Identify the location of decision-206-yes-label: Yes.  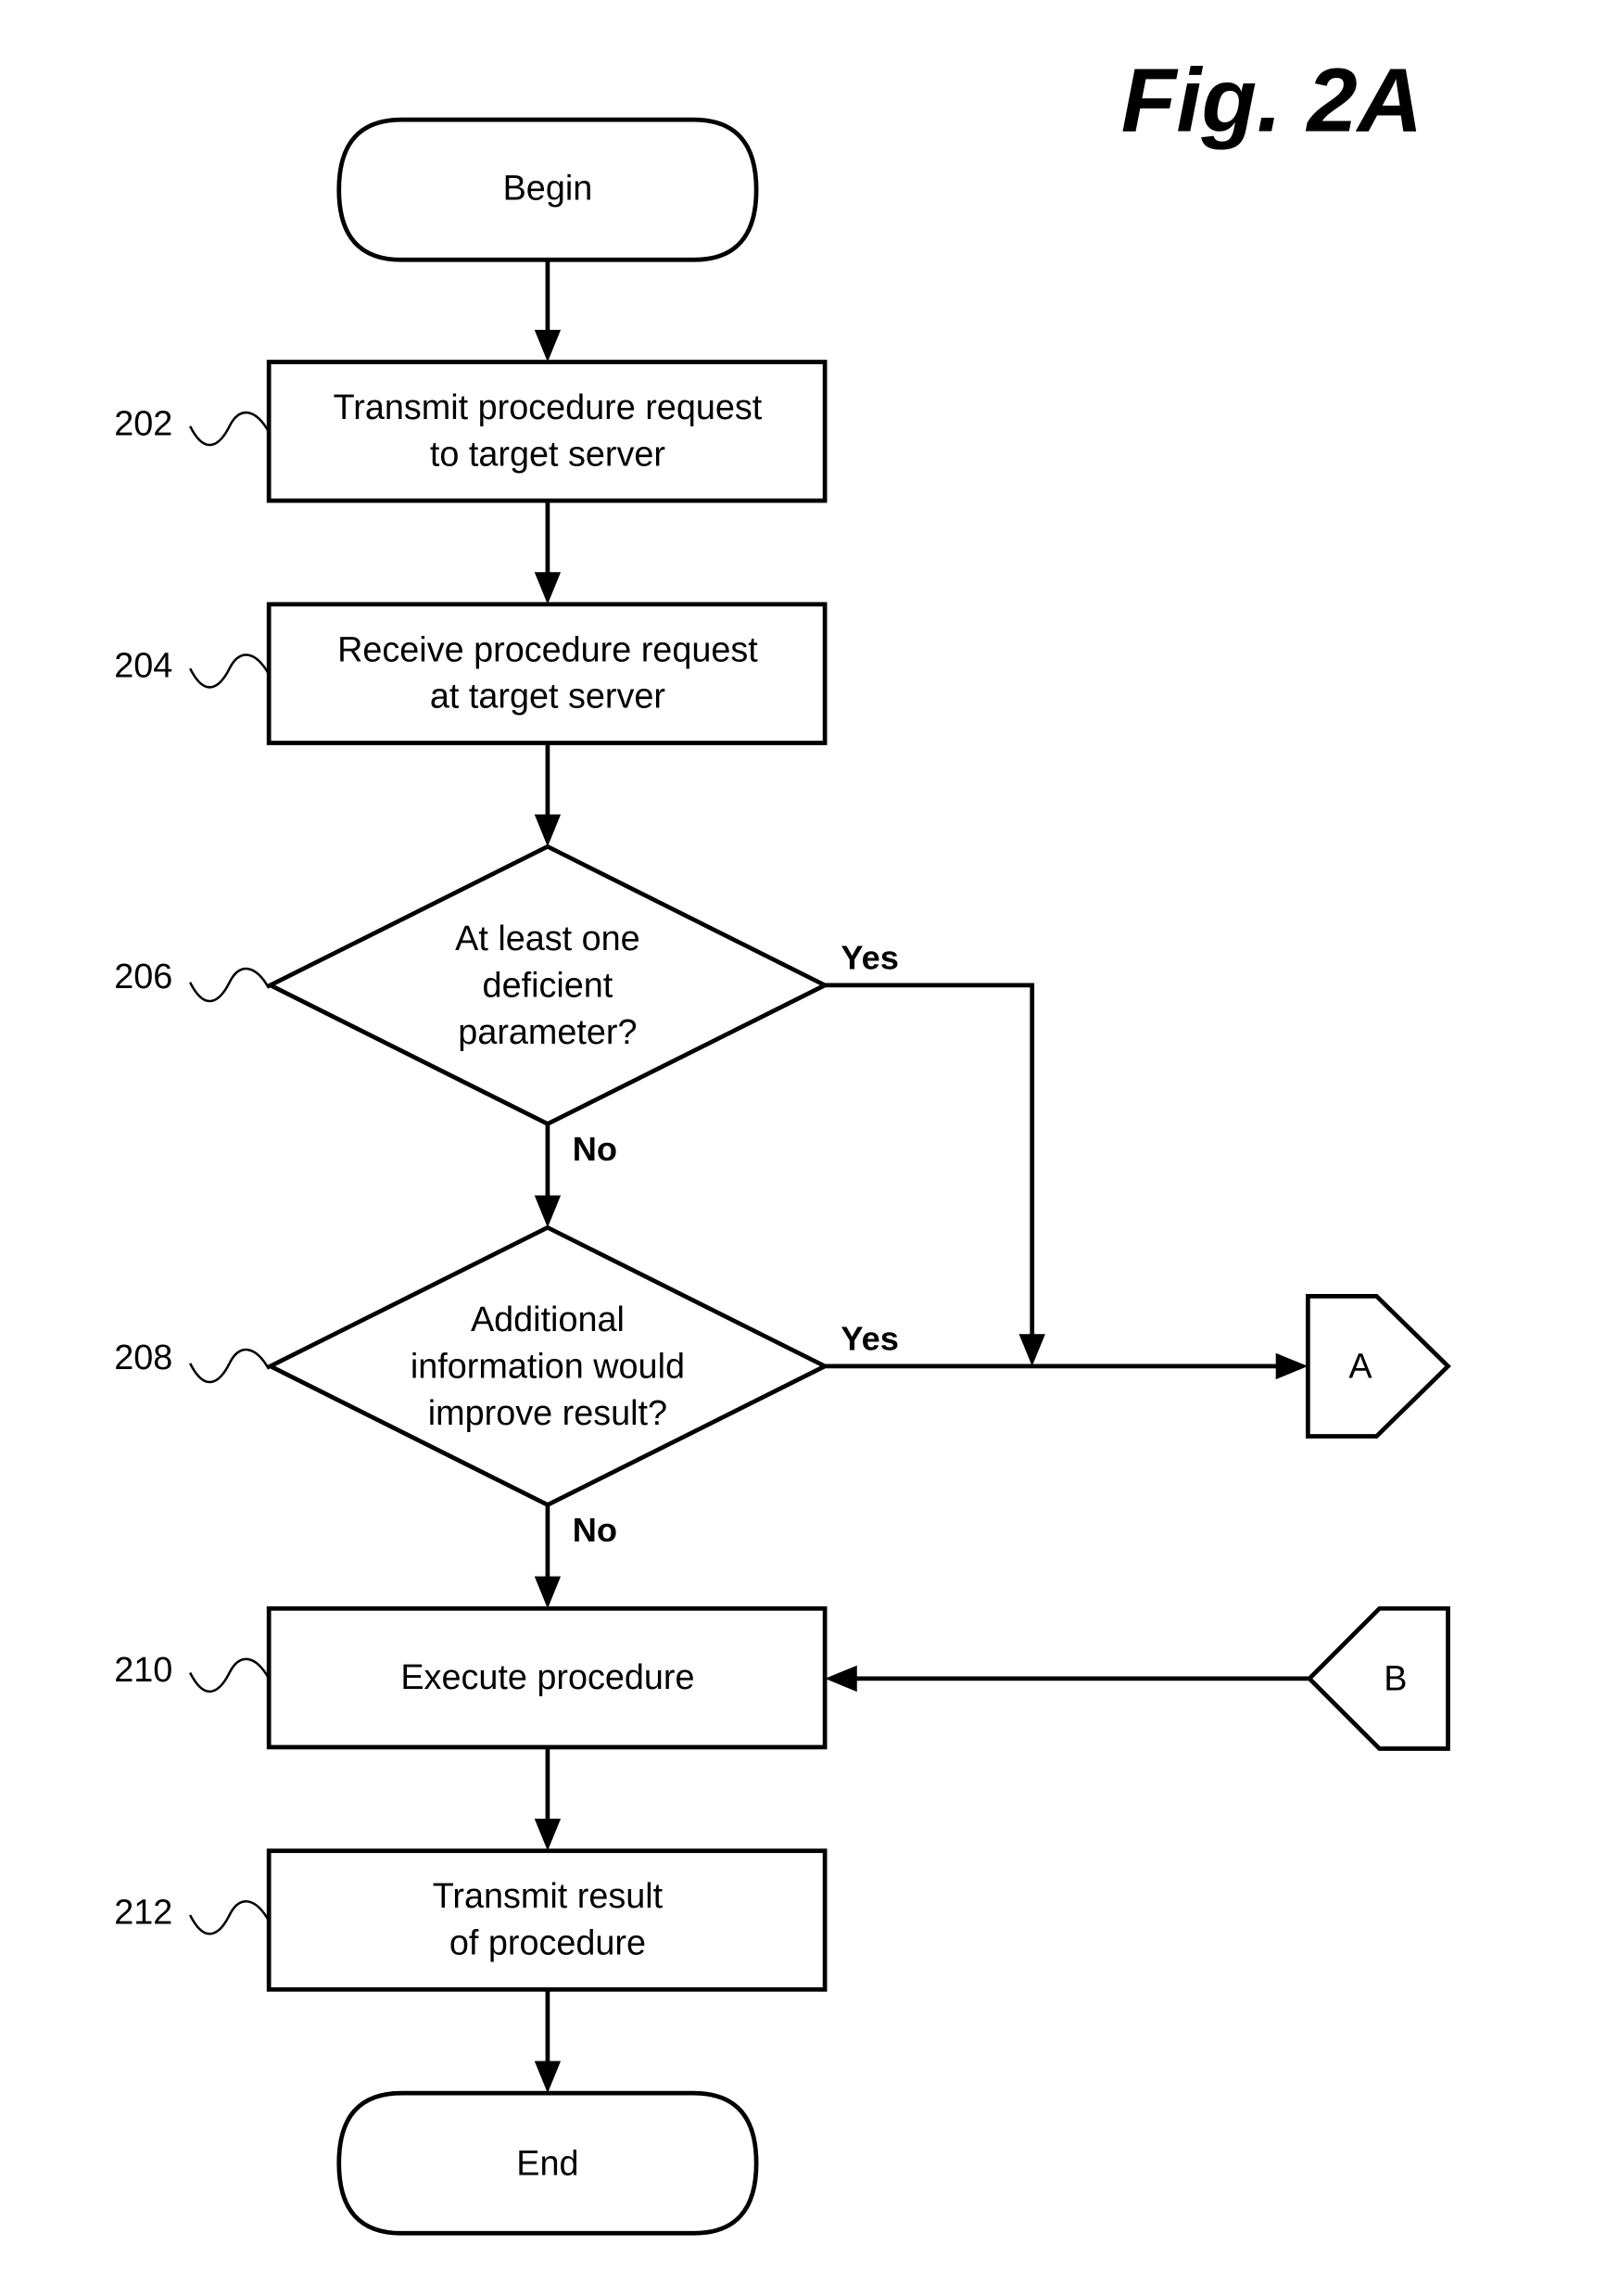
(870, 958).